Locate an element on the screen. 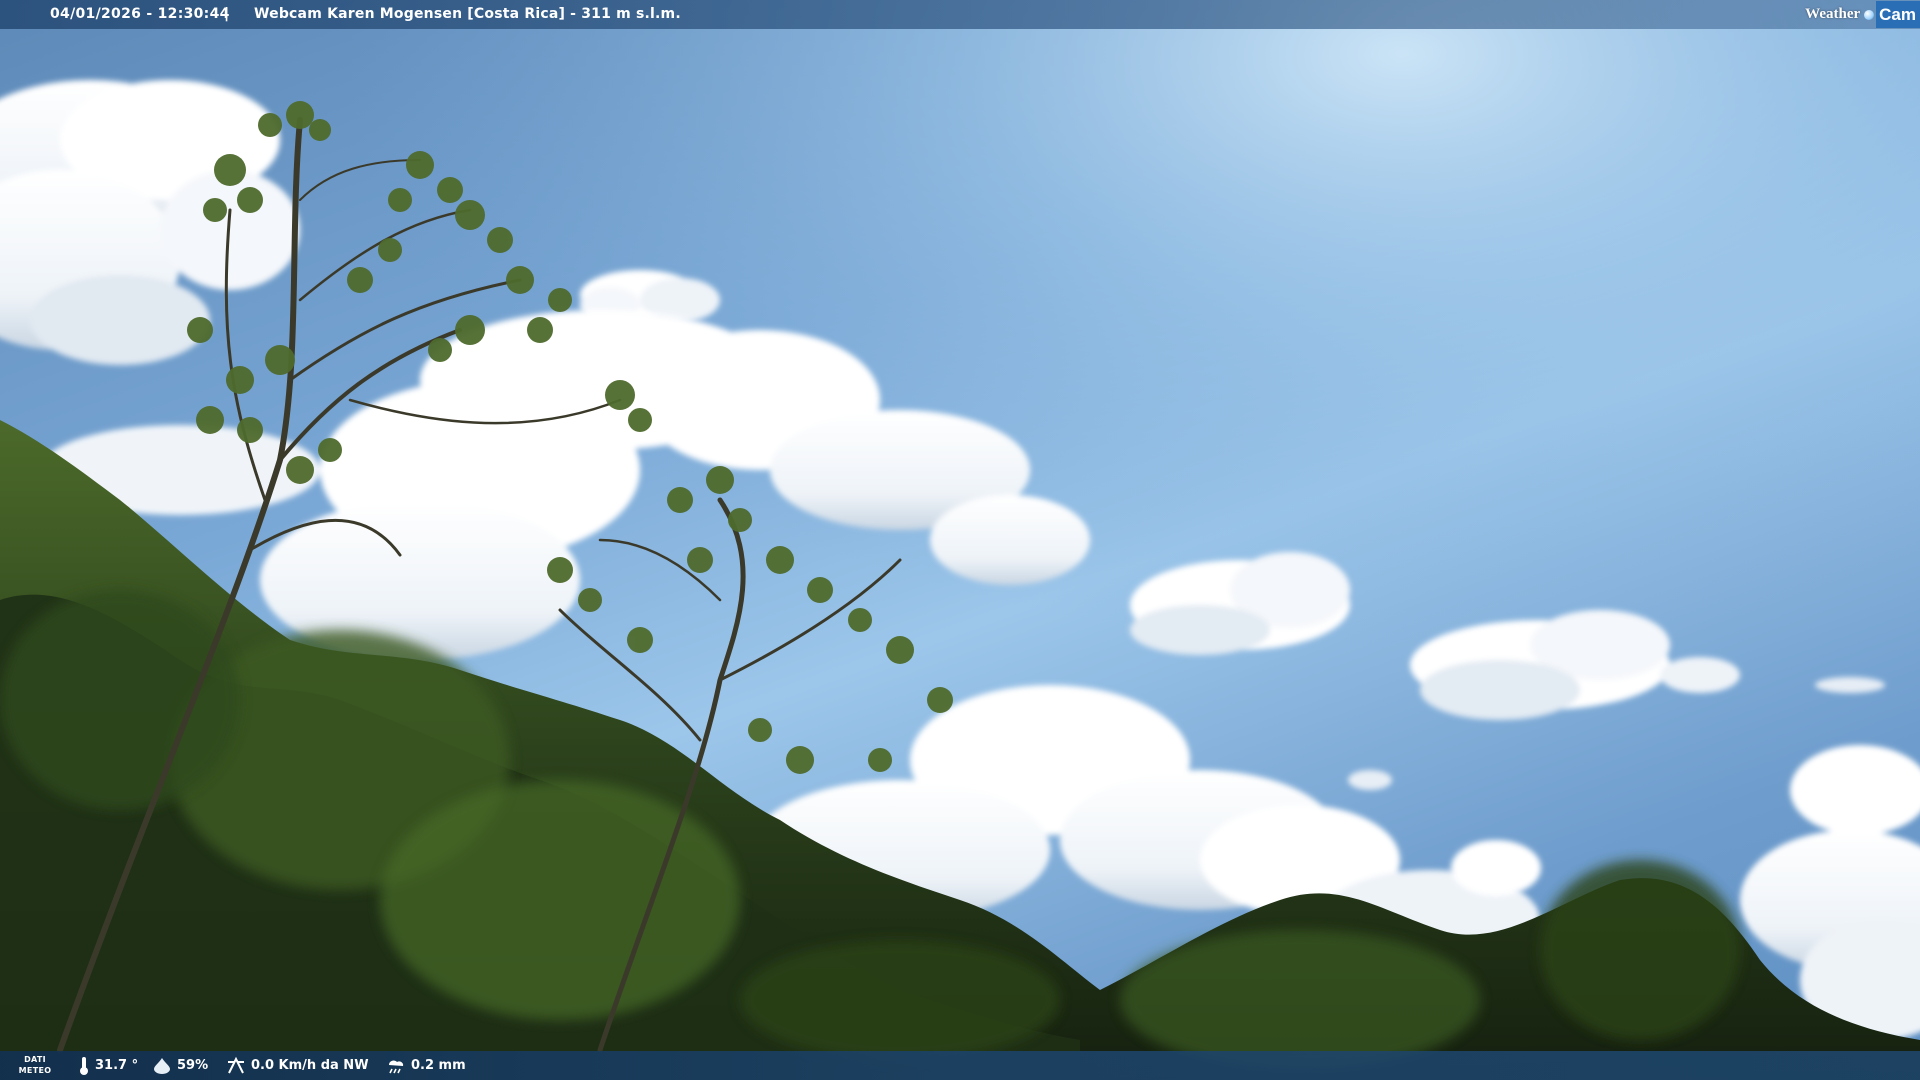 The height and width of the screenshot is (1080, 1920). thermometer-icon is located at coordinates (84, 1065).